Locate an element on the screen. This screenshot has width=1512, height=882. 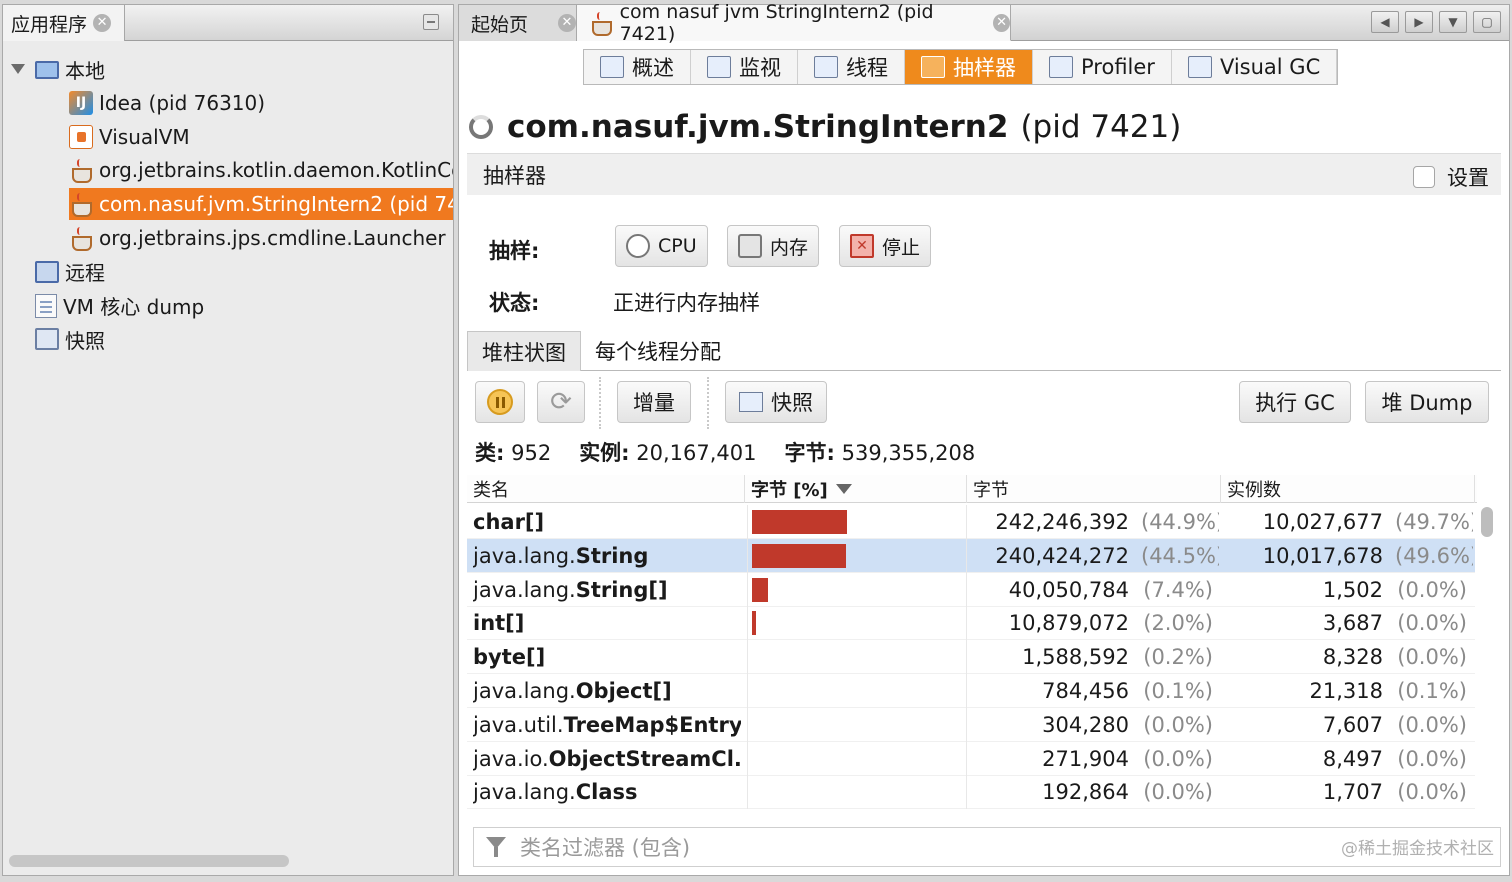
tree-item: com.nasuf.jvm.StringIntern2 (pid 74 is located at coordinates (261, 204).